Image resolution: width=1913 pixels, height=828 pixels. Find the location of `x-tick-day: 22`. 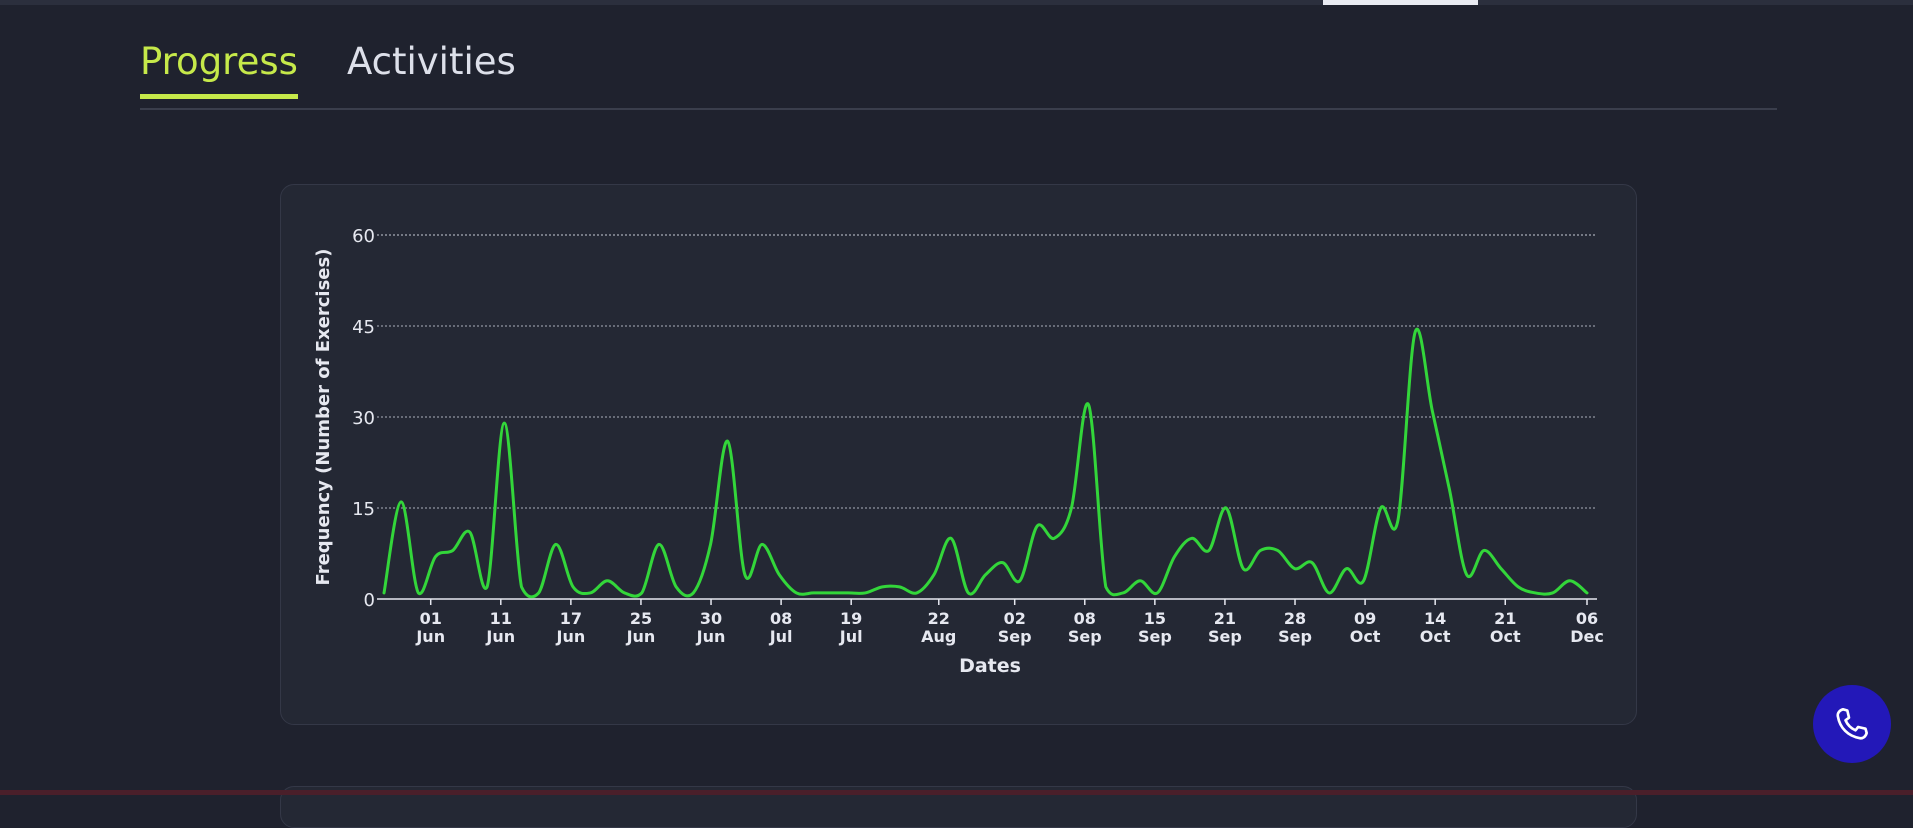

x-tick-day: 22 is located at coordinates (939, 618).